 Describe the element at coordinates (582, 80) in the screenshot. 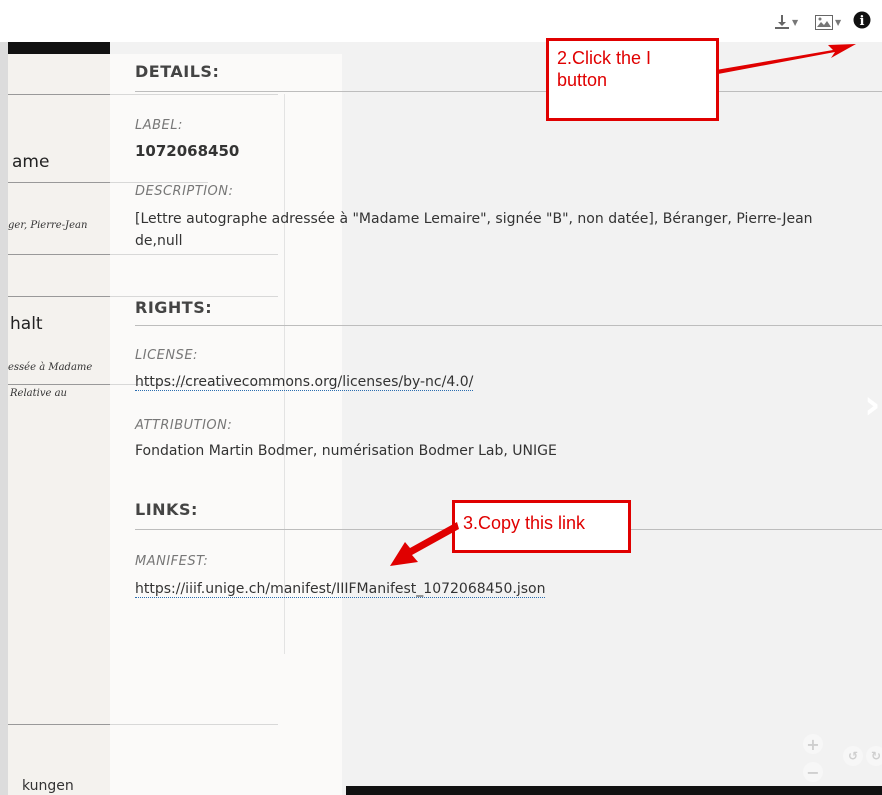

I see `callout-text: button` at that location.